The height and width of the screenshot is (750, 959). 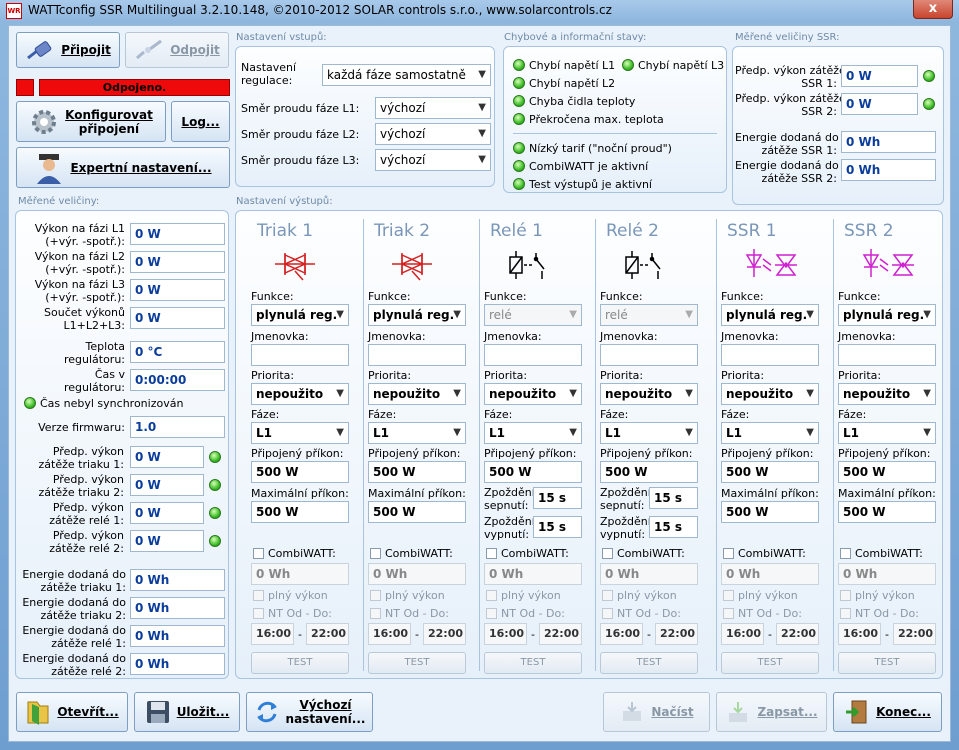 I want to click on triac-icon, so click(x=295, y=267).